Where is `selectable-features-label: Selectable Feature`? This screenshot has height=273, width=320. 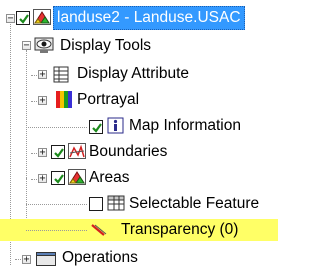
selectable-features-label: Selectable Feature is located at coordinates (194, 204).